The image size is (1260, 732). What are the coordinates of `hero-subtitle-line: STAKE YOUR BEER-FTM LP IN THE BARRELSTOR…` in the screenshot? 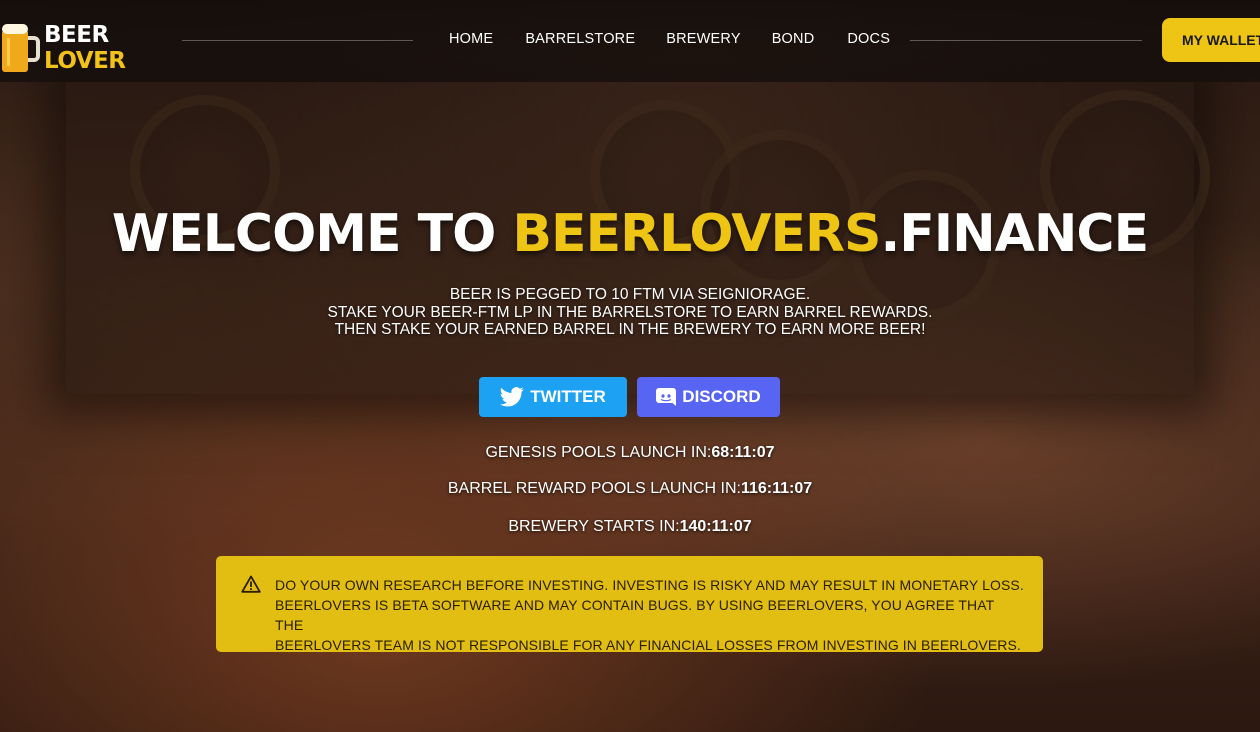 It's located at (630, 312).